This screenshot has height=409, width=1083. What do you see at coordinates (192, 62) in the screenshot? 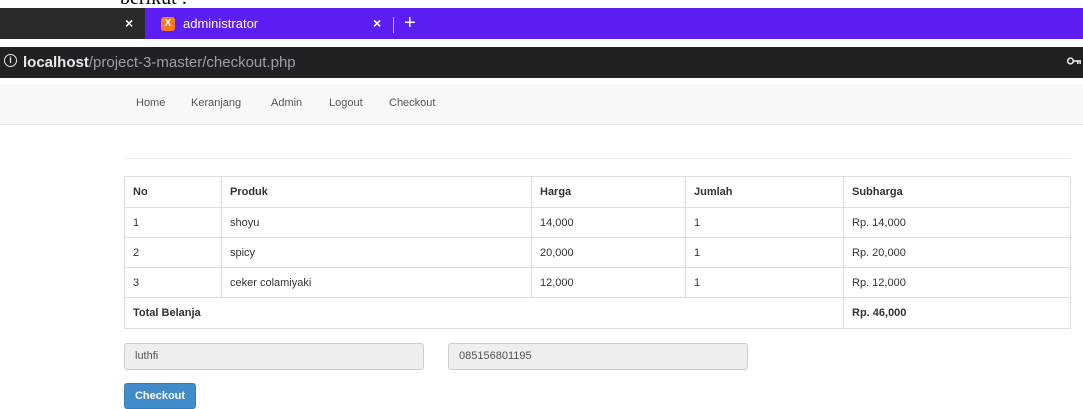
I see `url-path: /project-3-master/checkout.php` at bounding box center [192, 62].